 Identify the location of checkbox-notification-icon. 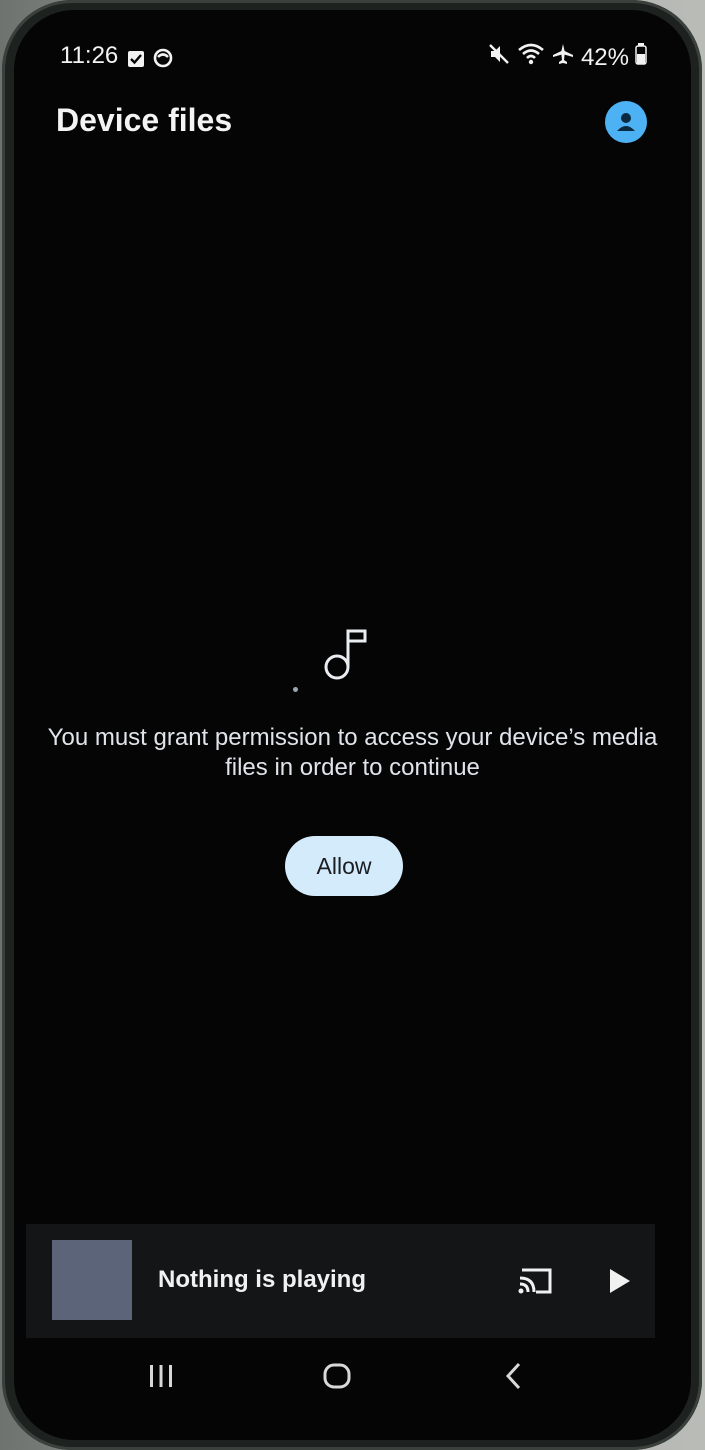
(136, 61).